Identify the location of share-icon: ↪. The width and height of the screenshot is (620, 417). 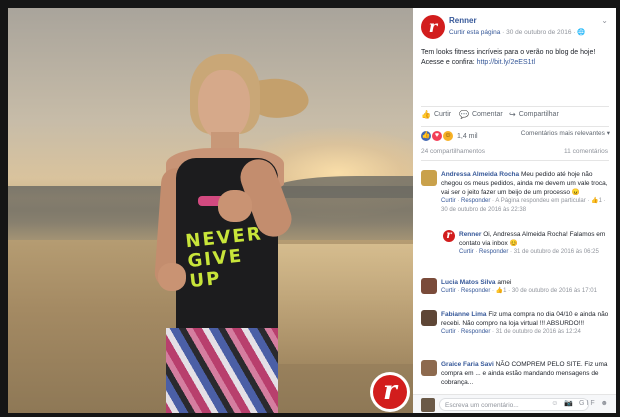
(512, 114).